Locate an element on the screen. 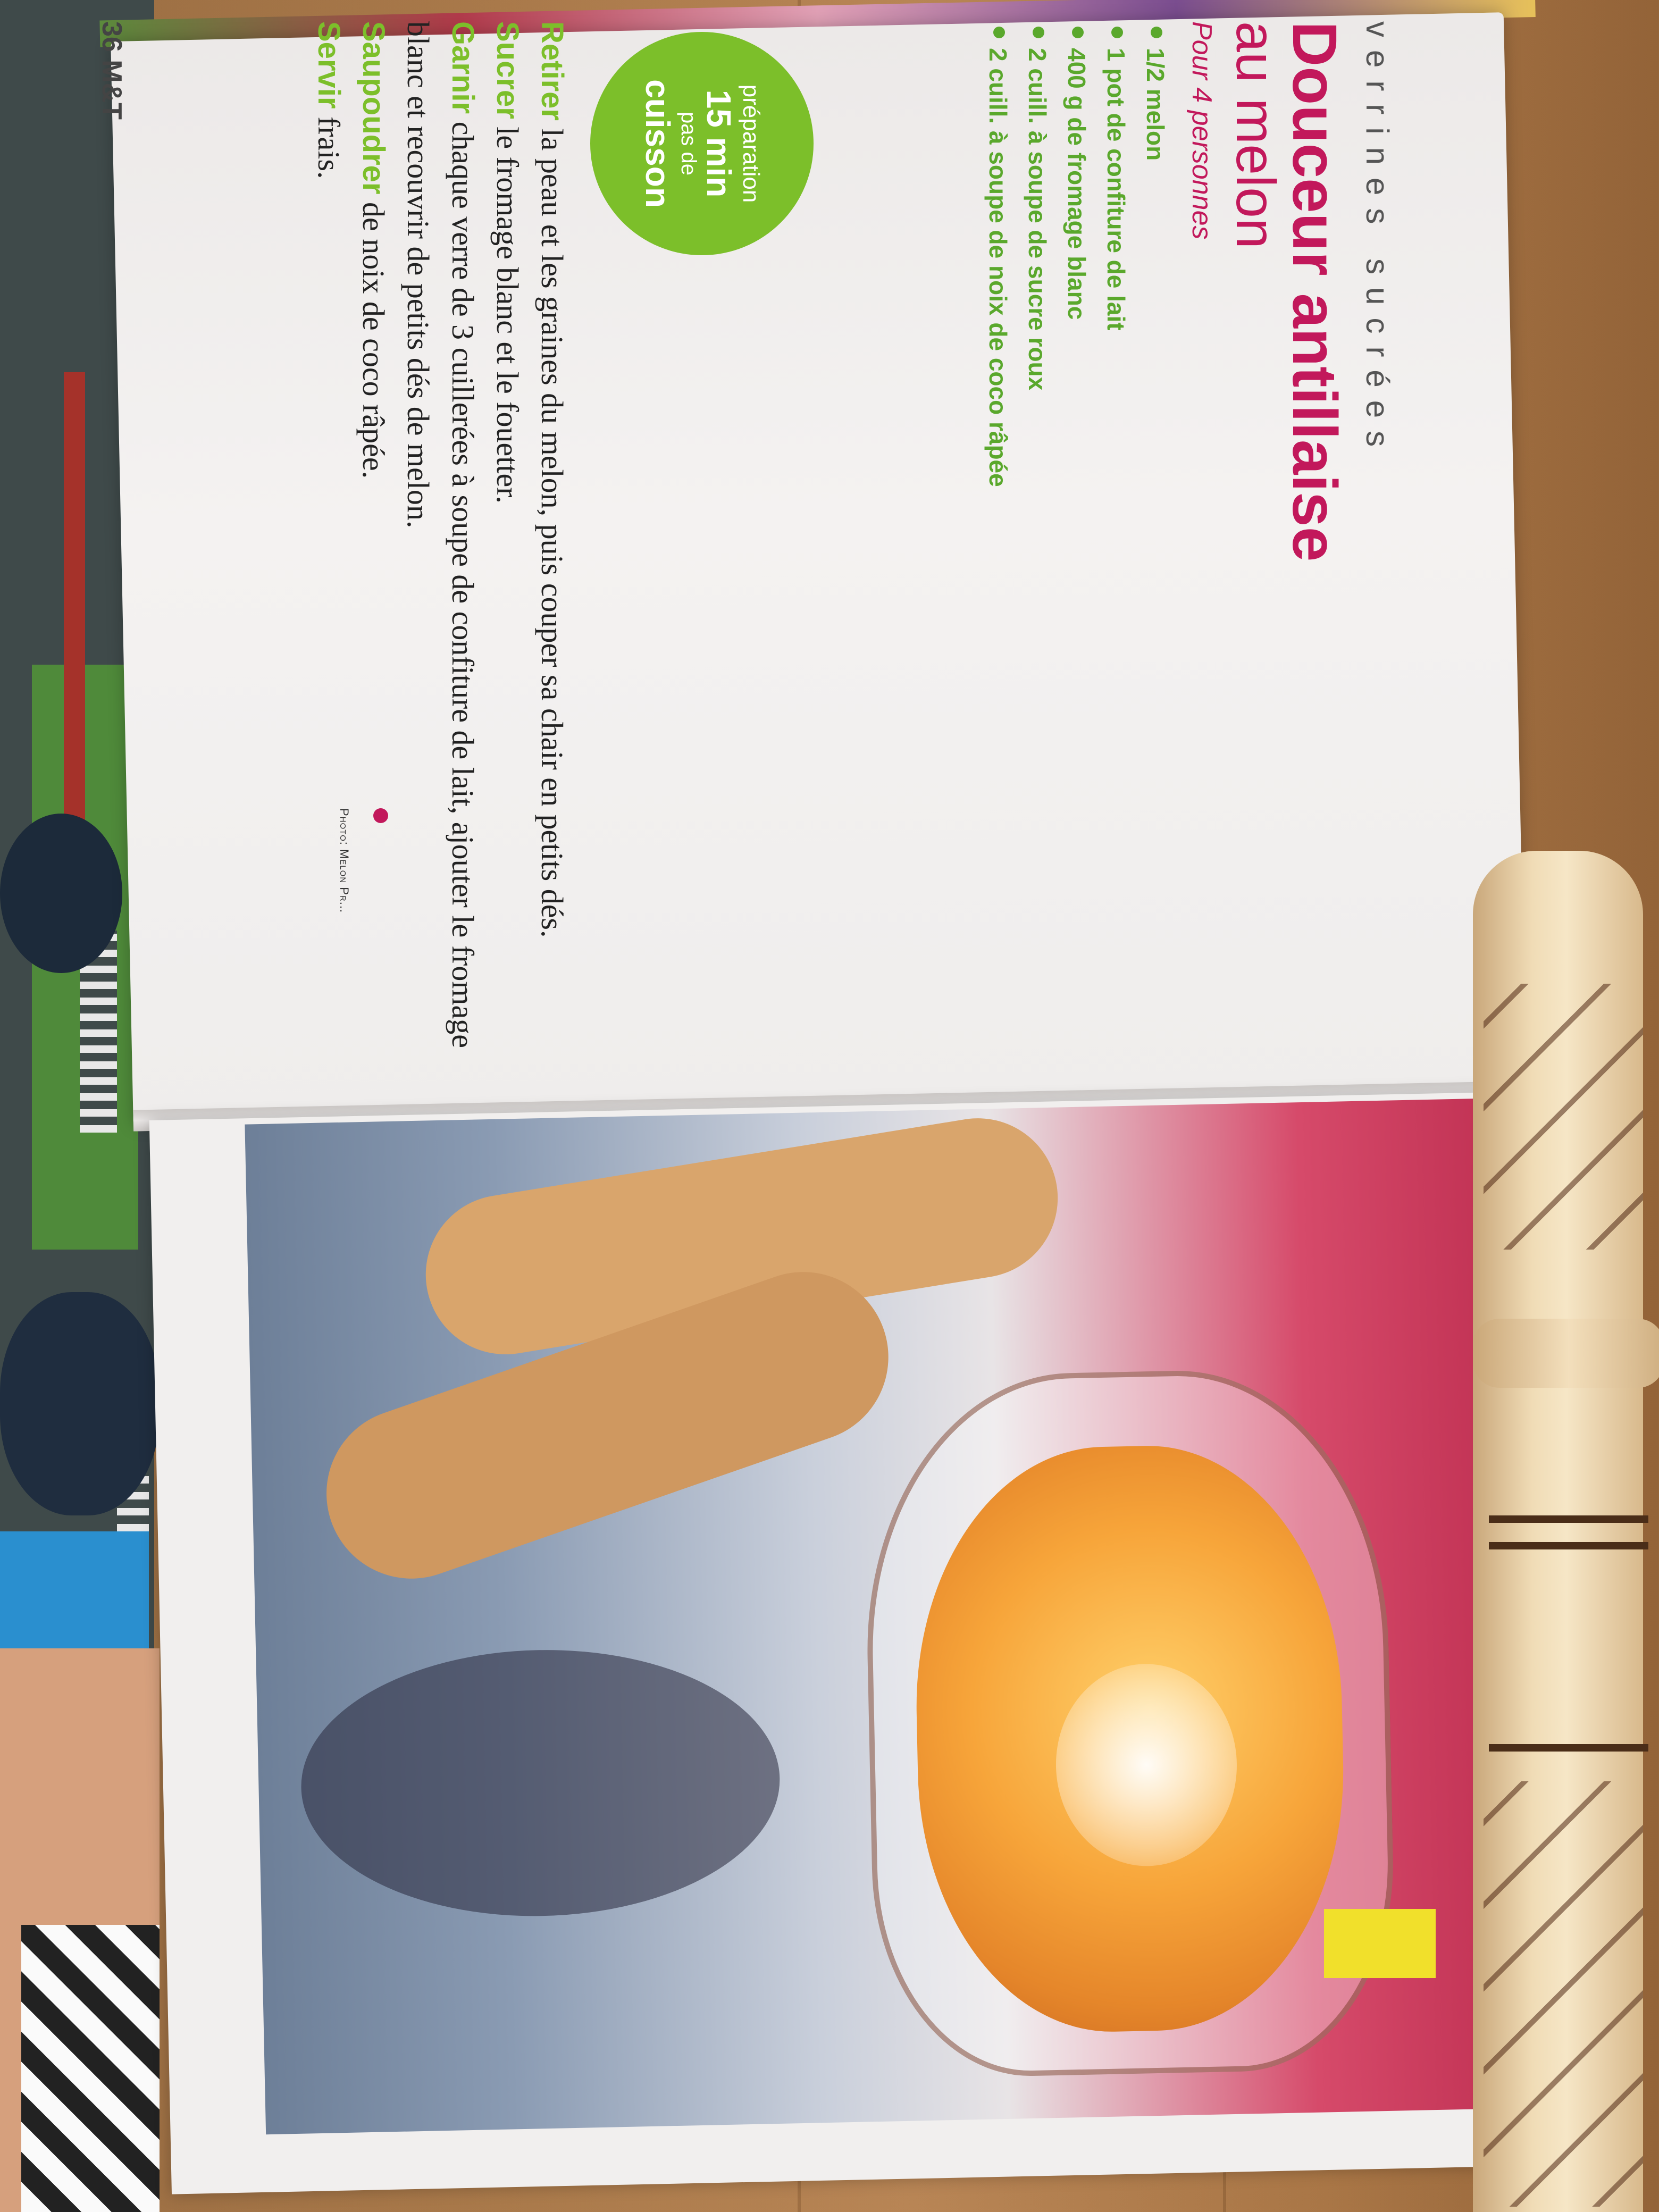 The width and height of the screenshot is (1659, 2212). recipe-title: Douceur antillaise is located at coordinates (1314, 291).